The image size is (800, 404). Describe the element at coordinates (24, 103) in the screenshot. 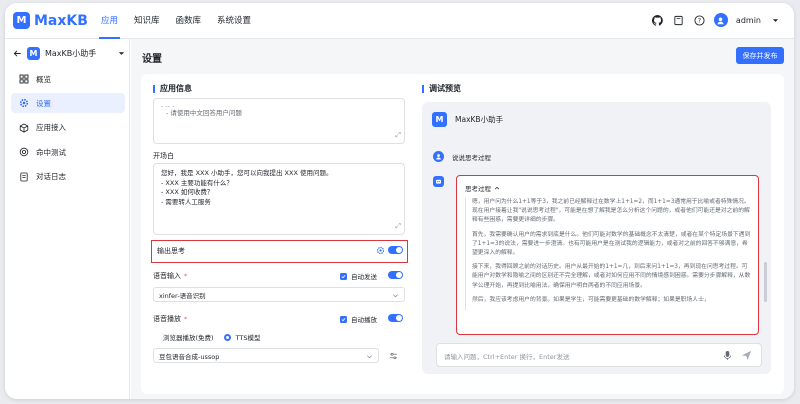

I see `gear-icon` at that location.